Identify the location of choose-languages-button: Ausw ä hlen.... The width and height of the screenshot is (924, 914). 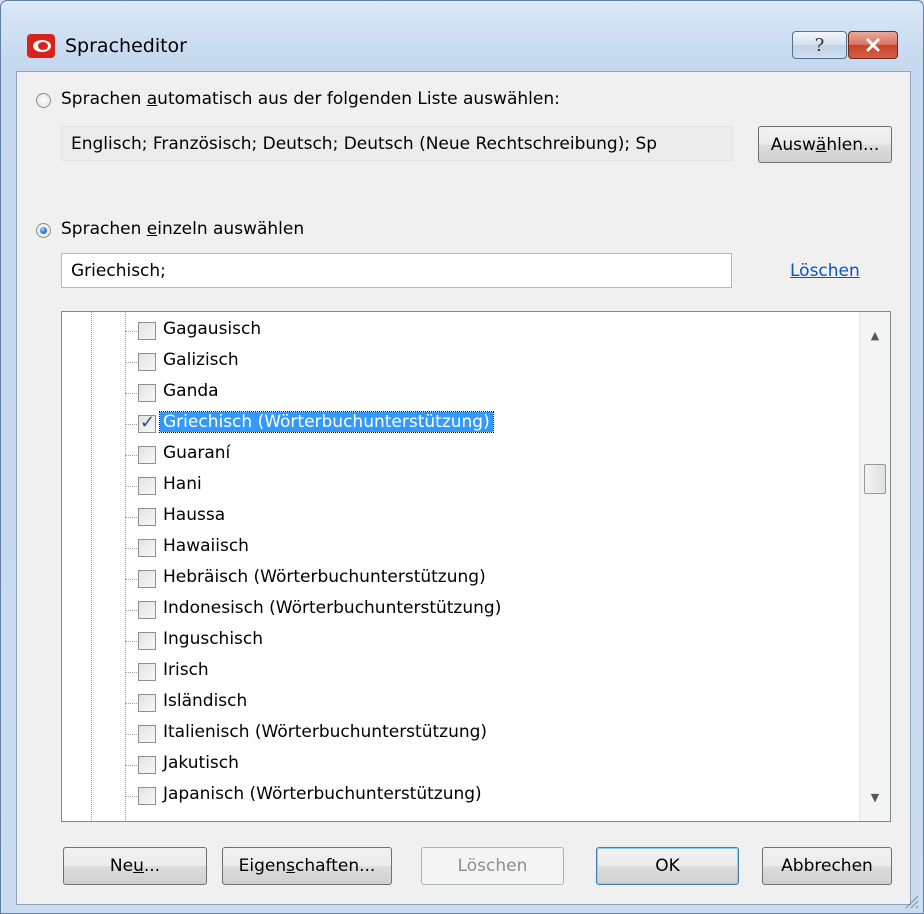
(825, 144).